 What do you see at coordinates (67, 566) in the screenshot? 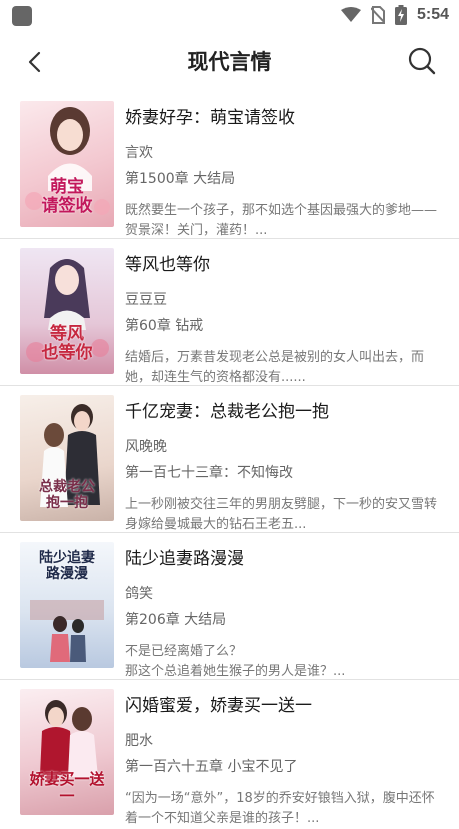
I see `book-cover-text: 陆少追妻 路漫漫` at bounding box center [67, 566].